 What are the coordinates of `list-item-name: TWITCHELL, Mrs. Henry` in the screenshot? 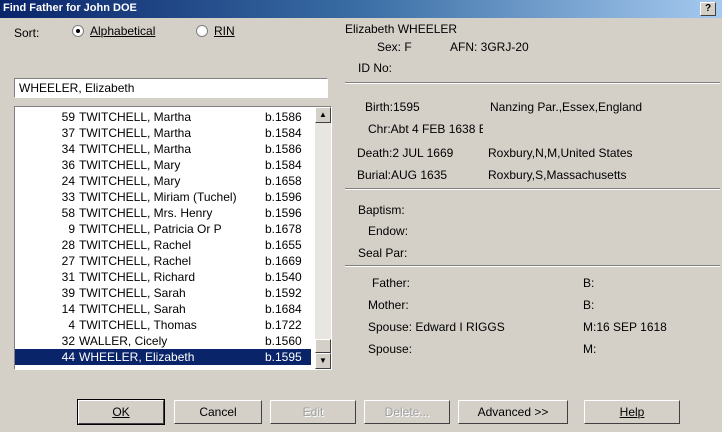 It's located at (146, 213).